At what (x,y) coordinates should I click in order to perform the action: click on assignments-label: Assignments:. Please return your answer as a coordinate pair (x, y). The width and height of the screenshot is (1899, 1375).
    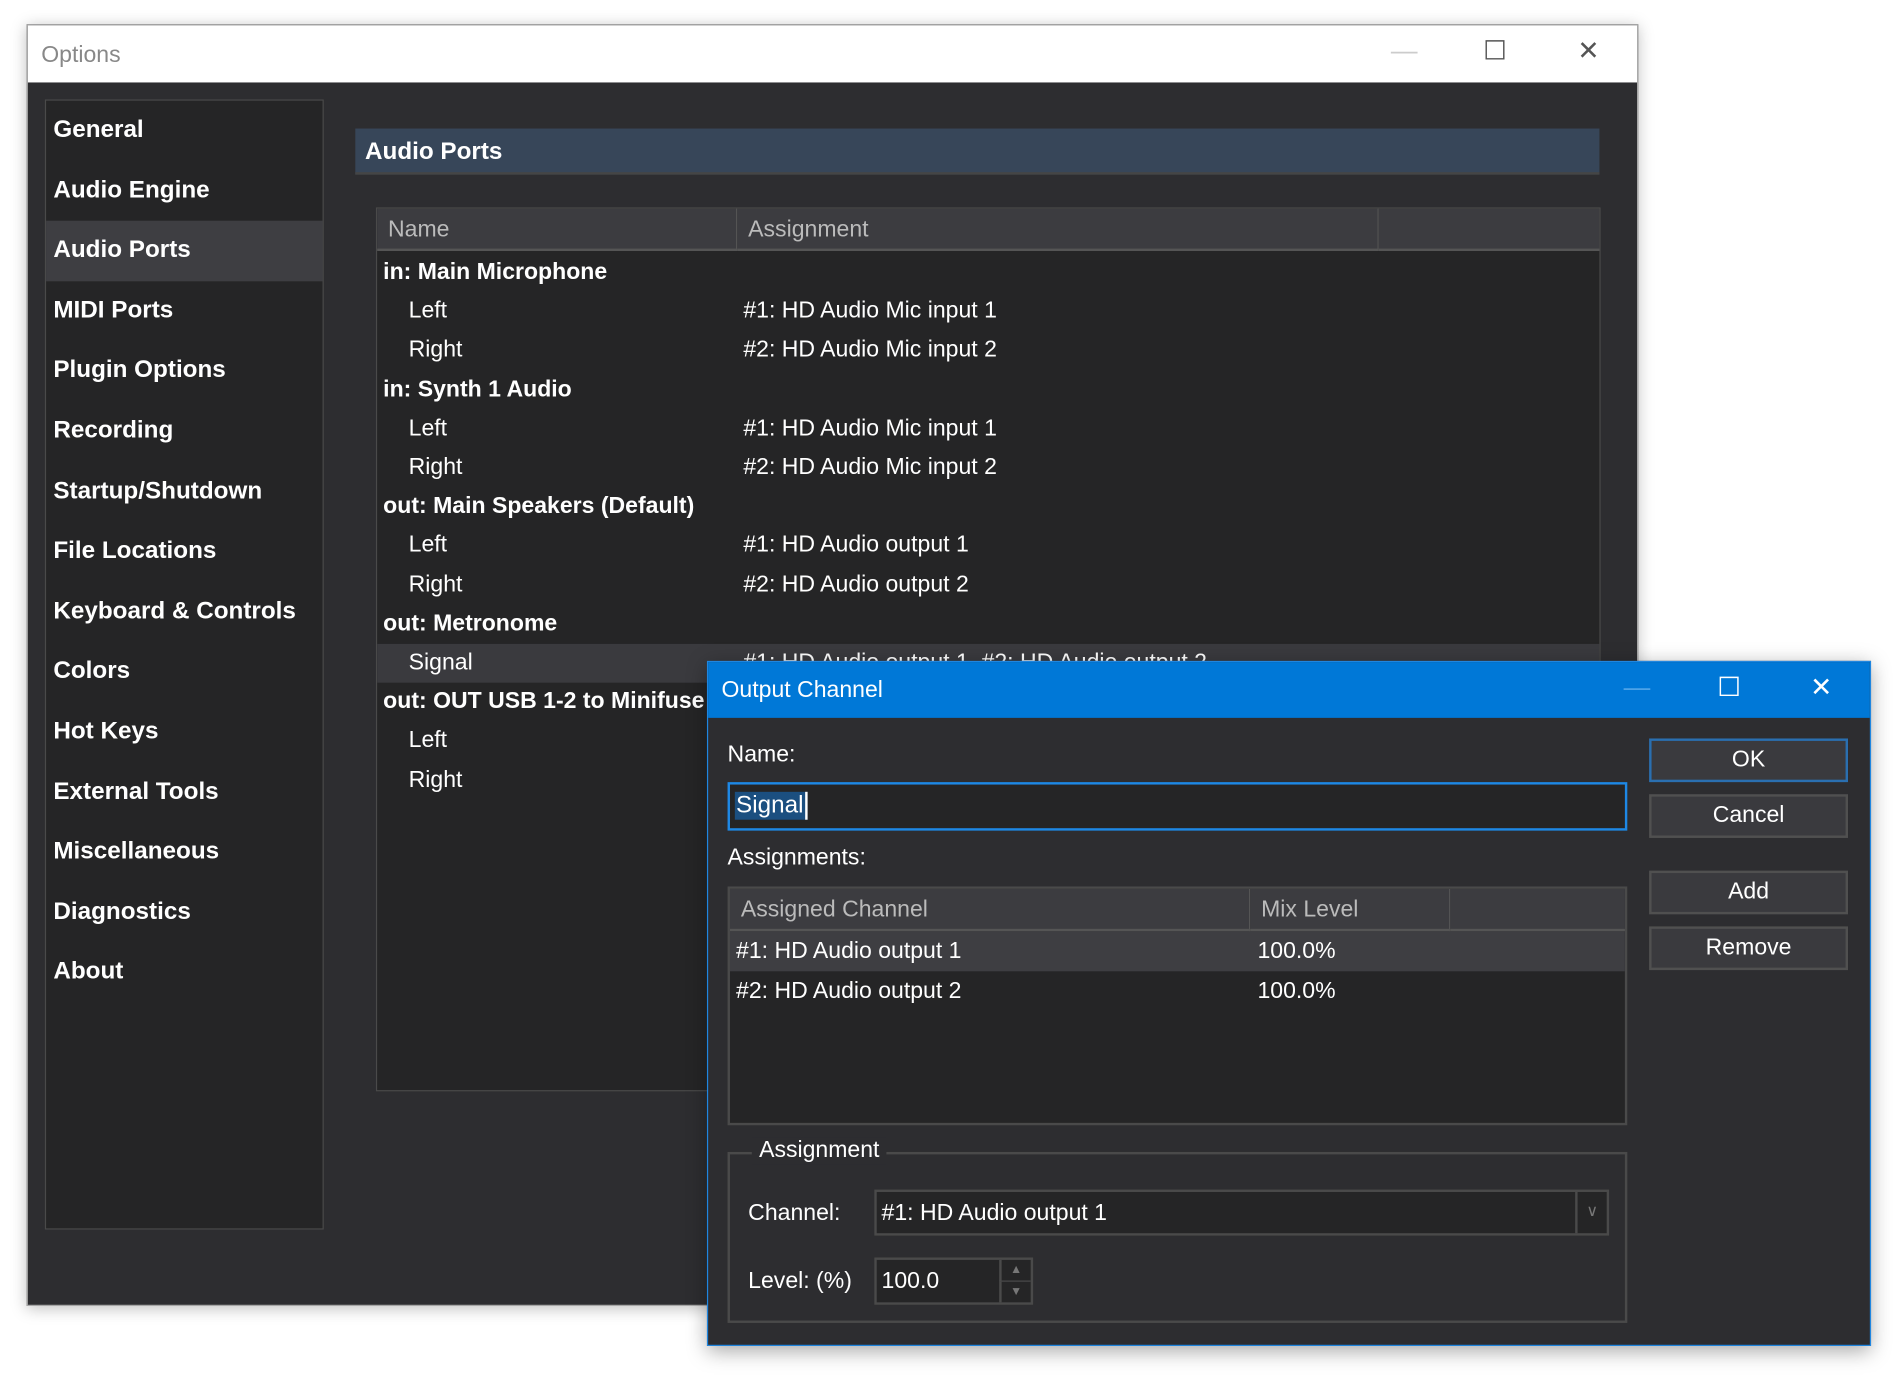
    Looking at the image, I should click on (796, 858).